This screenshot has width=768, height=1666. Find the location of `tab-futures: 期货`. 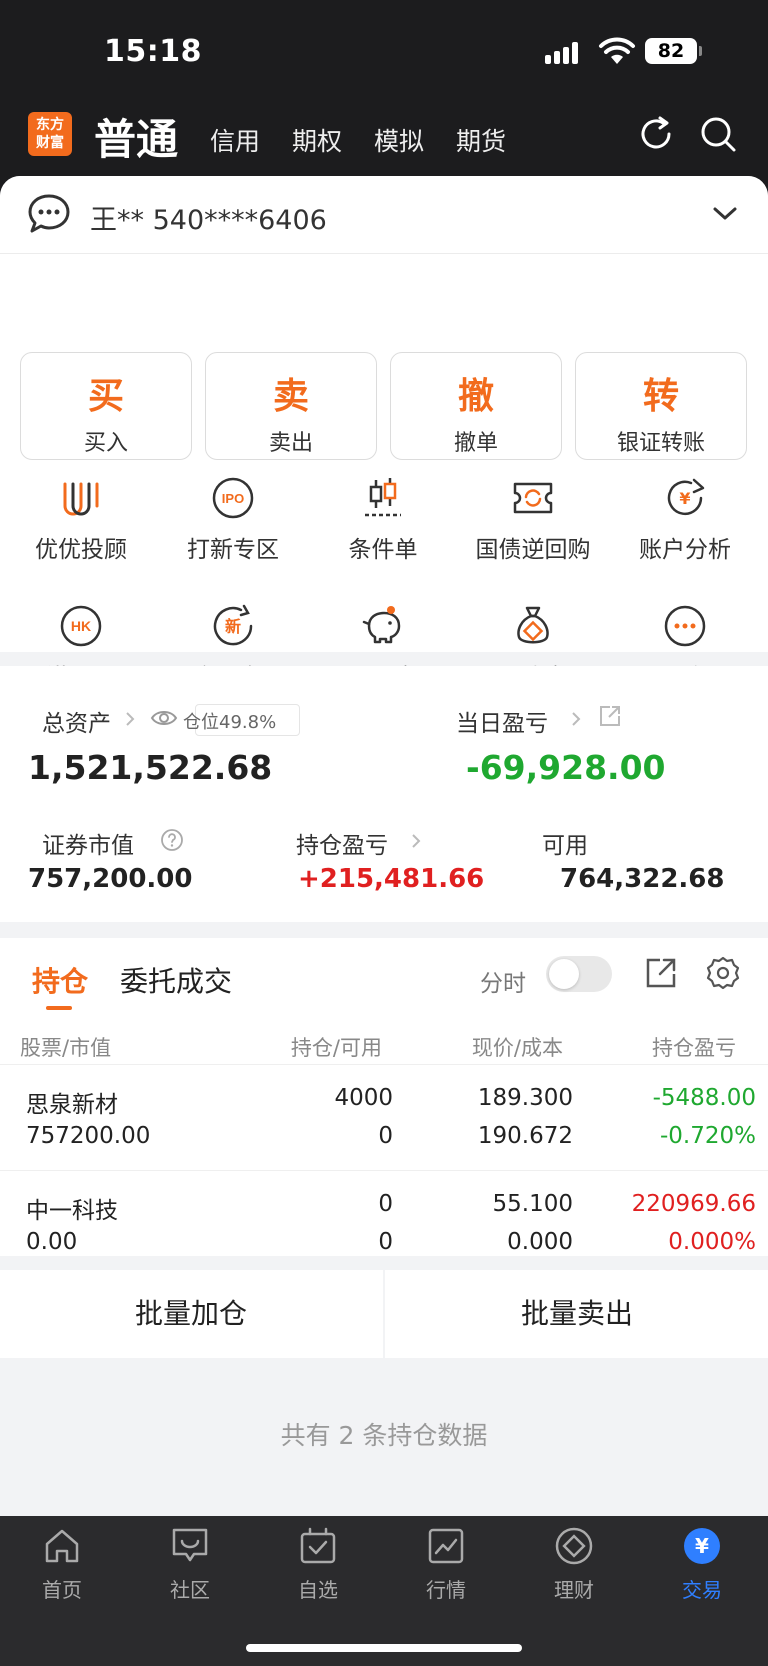

tab-futures: 期货 is located at coordinates (481, 140).